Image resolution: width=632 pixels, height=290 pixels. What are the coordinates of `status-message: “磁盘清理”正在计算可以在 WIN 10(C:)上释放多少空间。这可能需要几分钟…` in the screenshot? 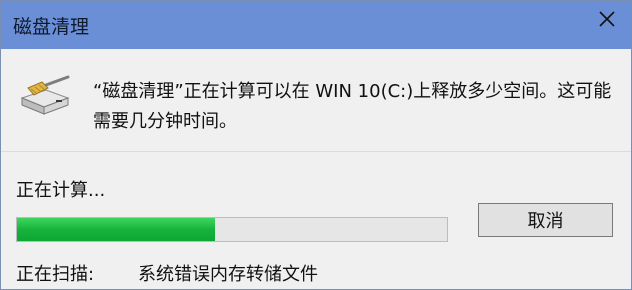 It's located at (352, 106).